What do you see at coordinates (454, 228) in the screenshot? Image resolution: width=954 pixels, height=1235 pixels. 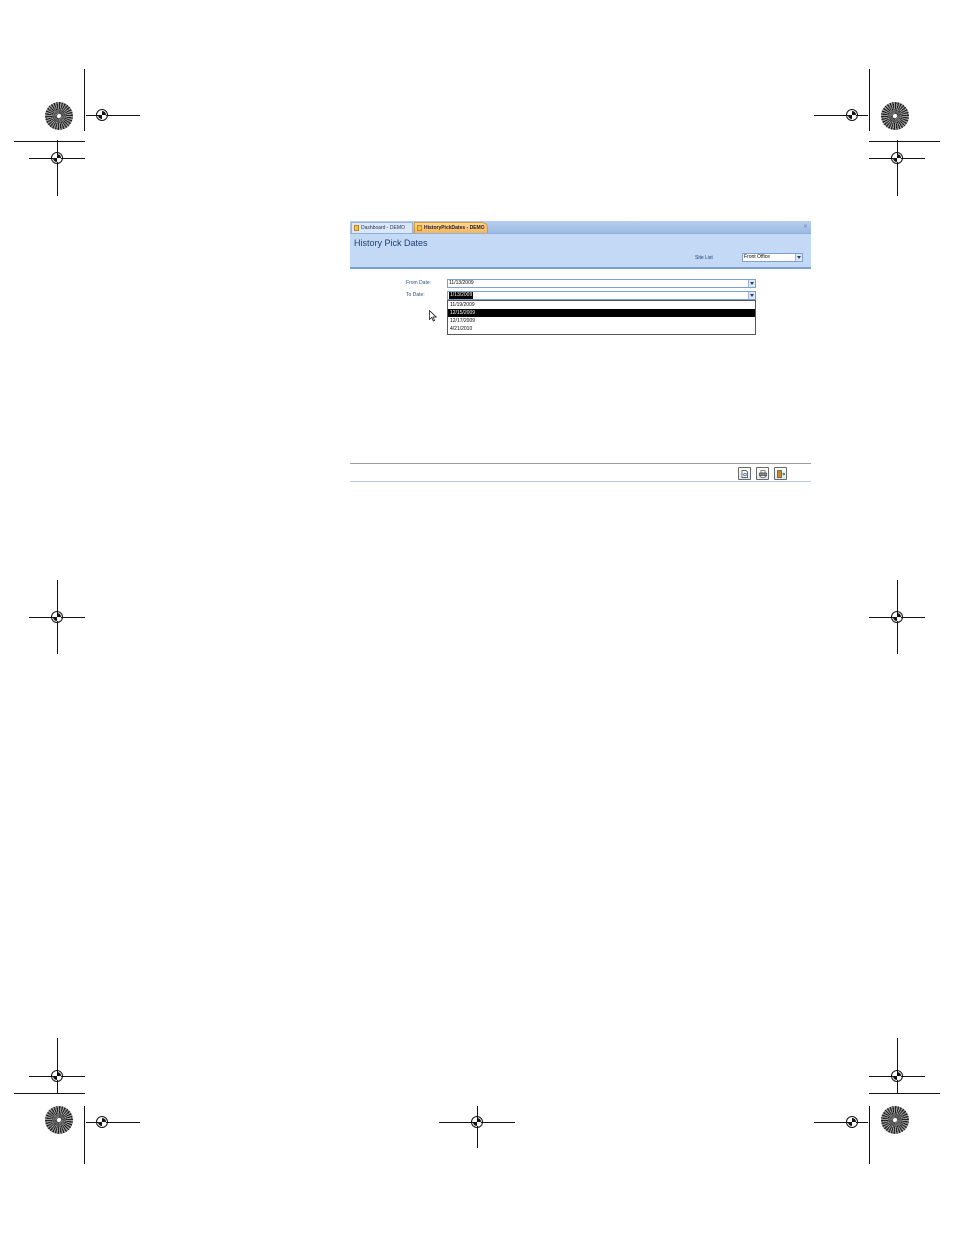 I see `tab-label: HistoryPickDates - DEMO` at bounding box center [454, 228].